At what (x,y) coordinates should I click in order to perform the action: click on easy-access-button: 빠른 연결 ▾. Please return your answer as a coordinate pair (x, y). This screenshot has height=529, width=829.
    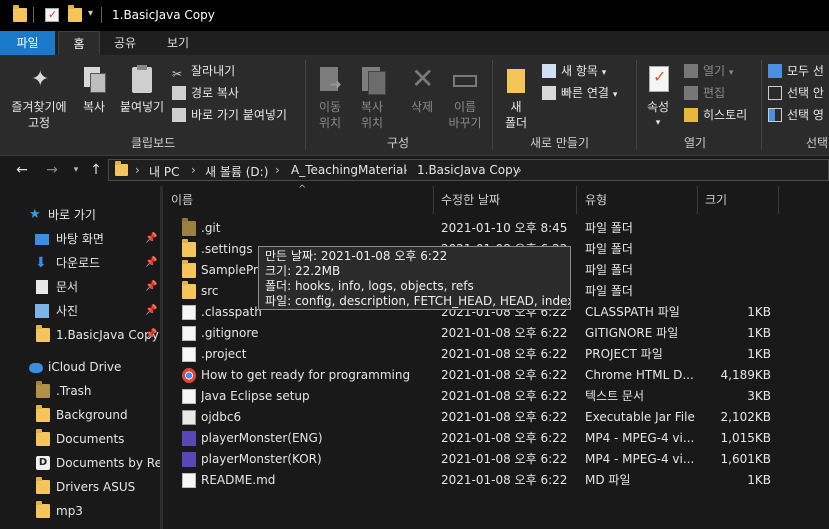
    Looking at the image, I should click on (579, 92).